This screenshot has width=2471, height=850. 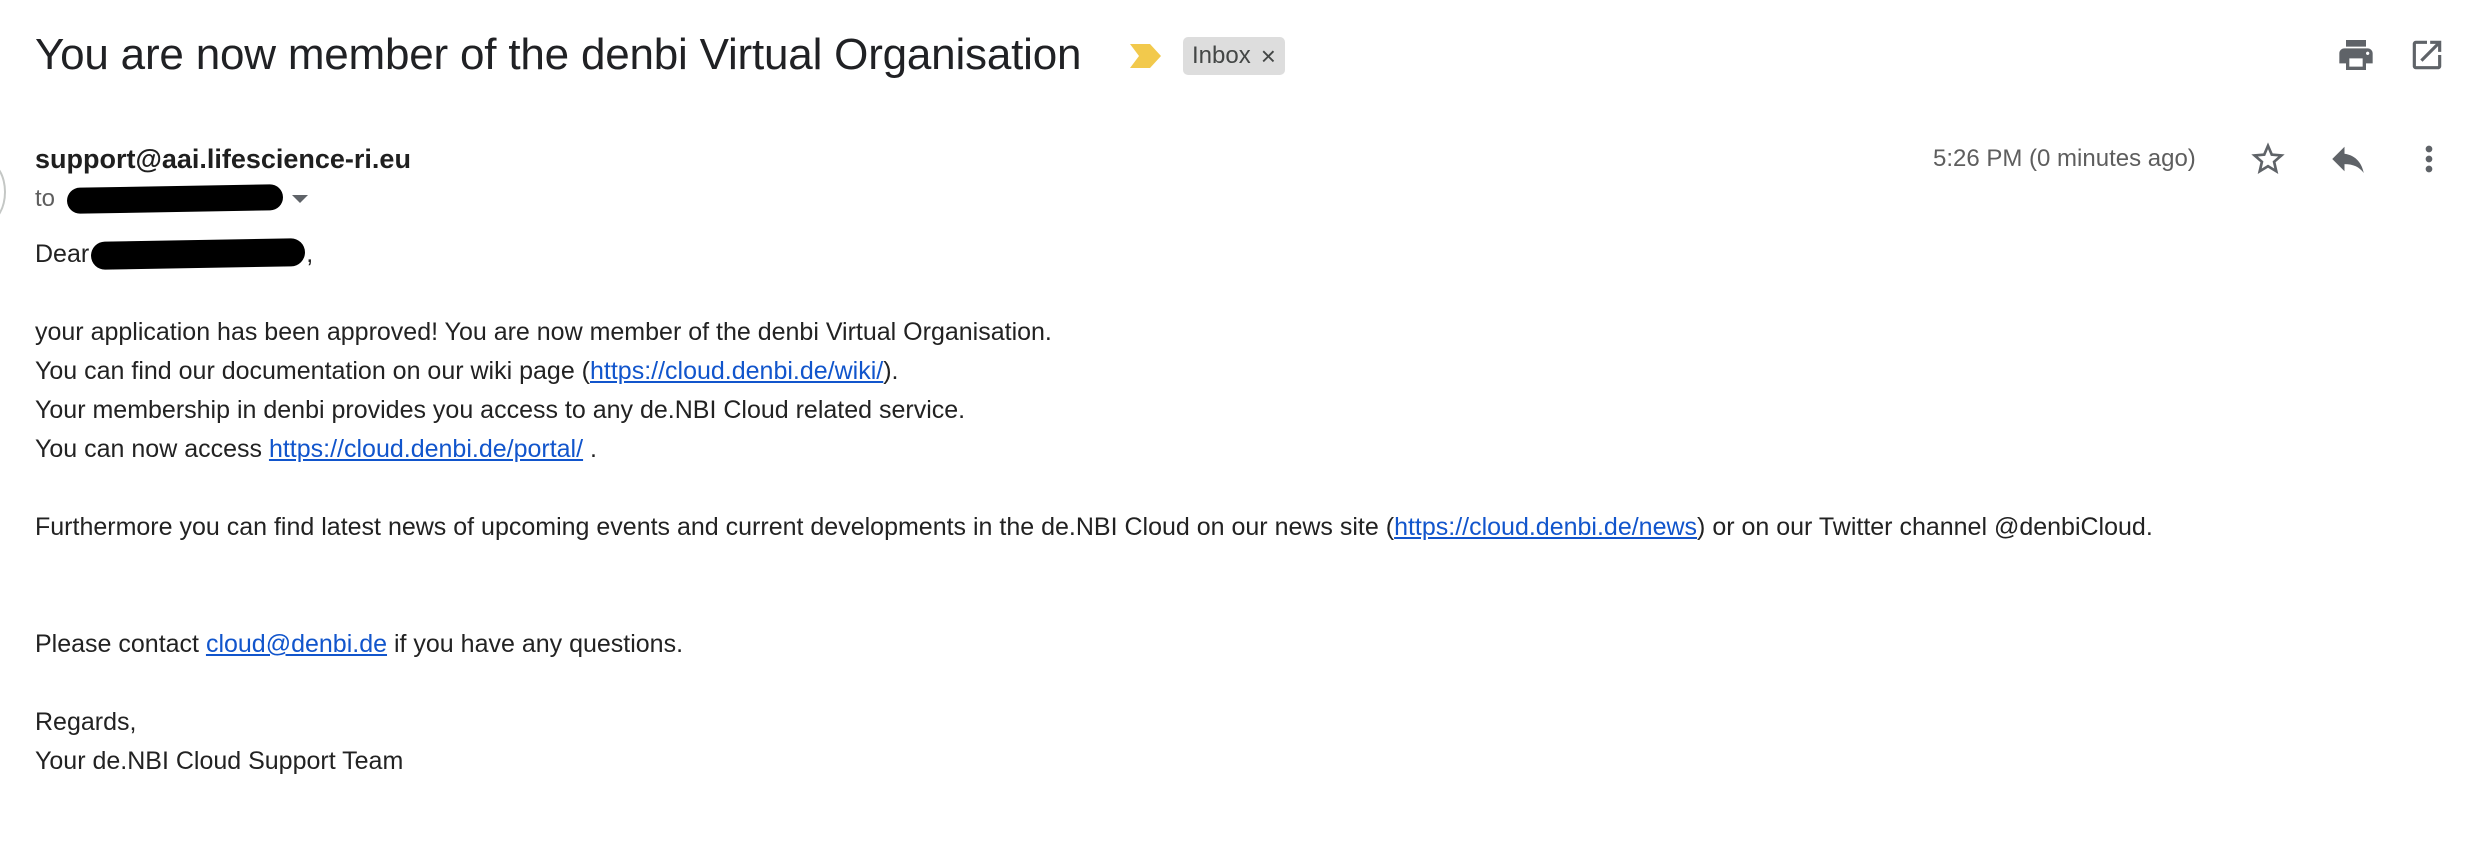 I want to click on show-details-button, so click(x=300, y=199).